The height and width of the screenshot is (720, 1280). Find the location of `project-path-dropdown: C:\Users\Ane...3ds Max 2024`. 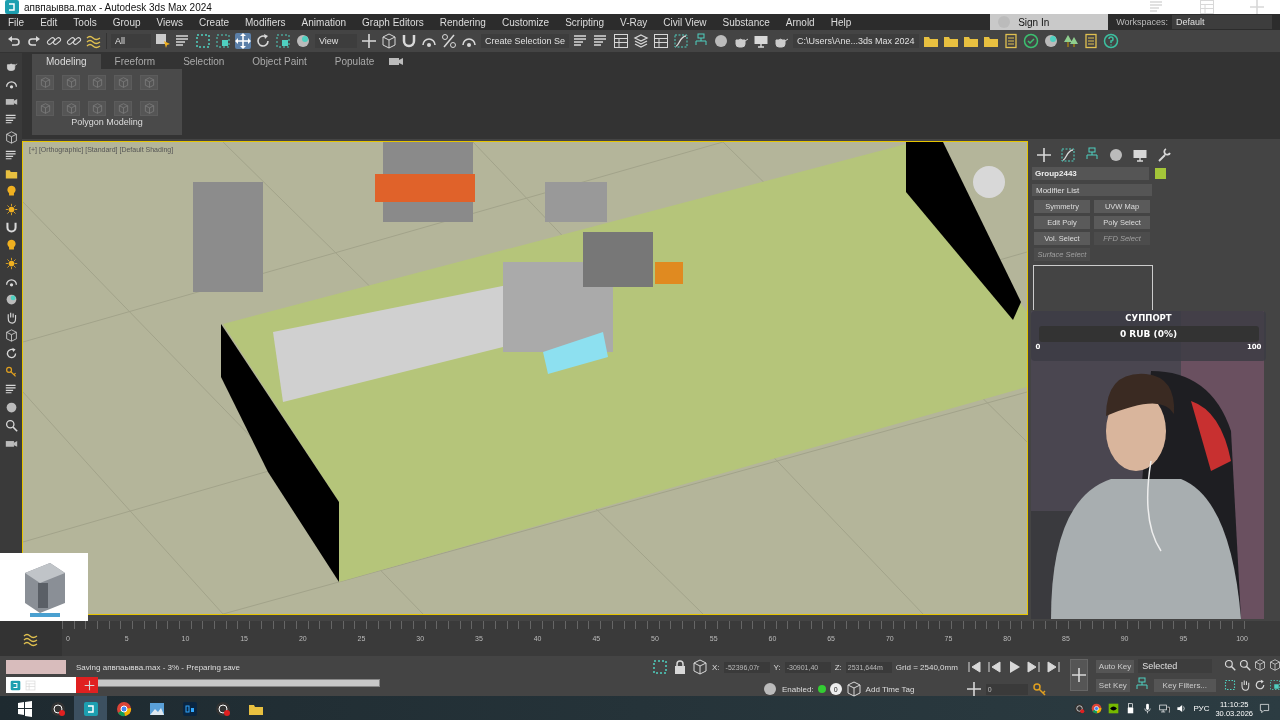

project-path-dropdown: C:\Users\Ane...3ds Max 2024 is located at coordinates (856, 41).